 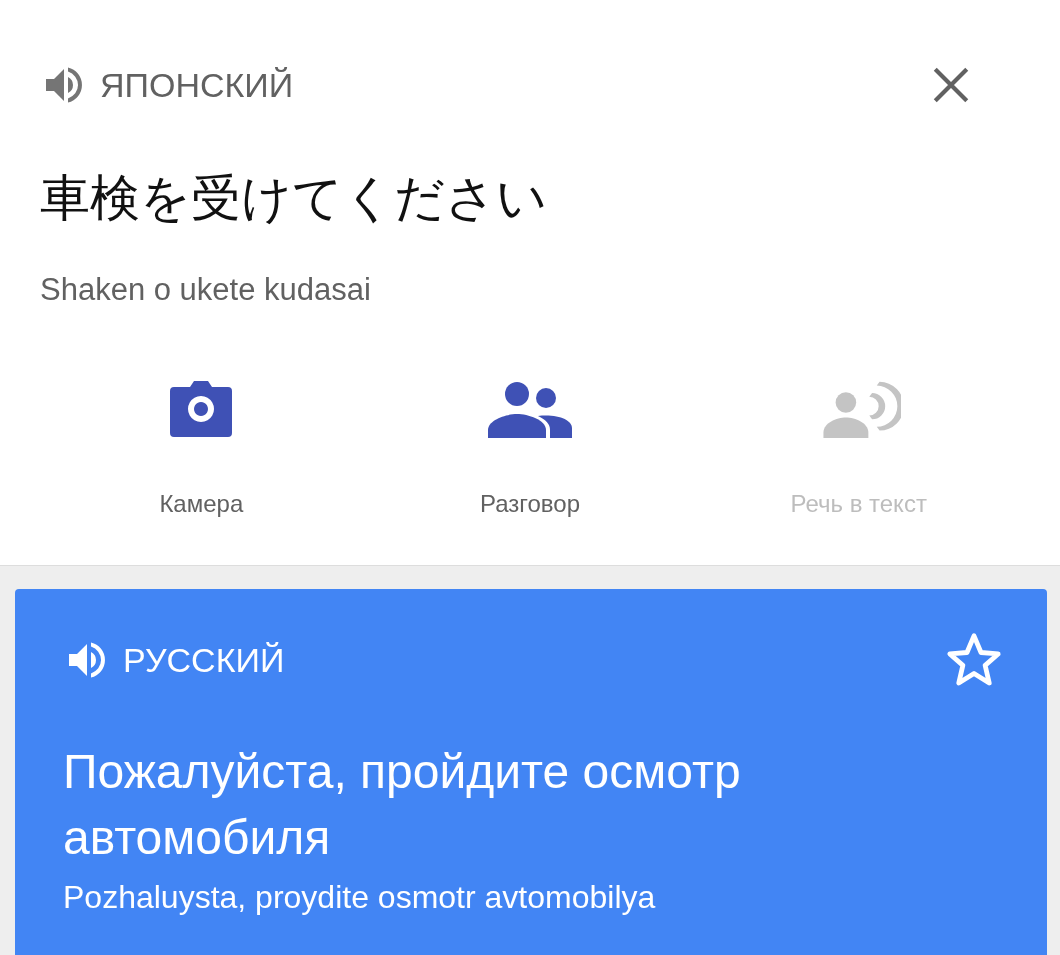 I want to click on translation-text: Пожалуйста, пройдите осмотр автомобиля, so click(x=402, y=805).